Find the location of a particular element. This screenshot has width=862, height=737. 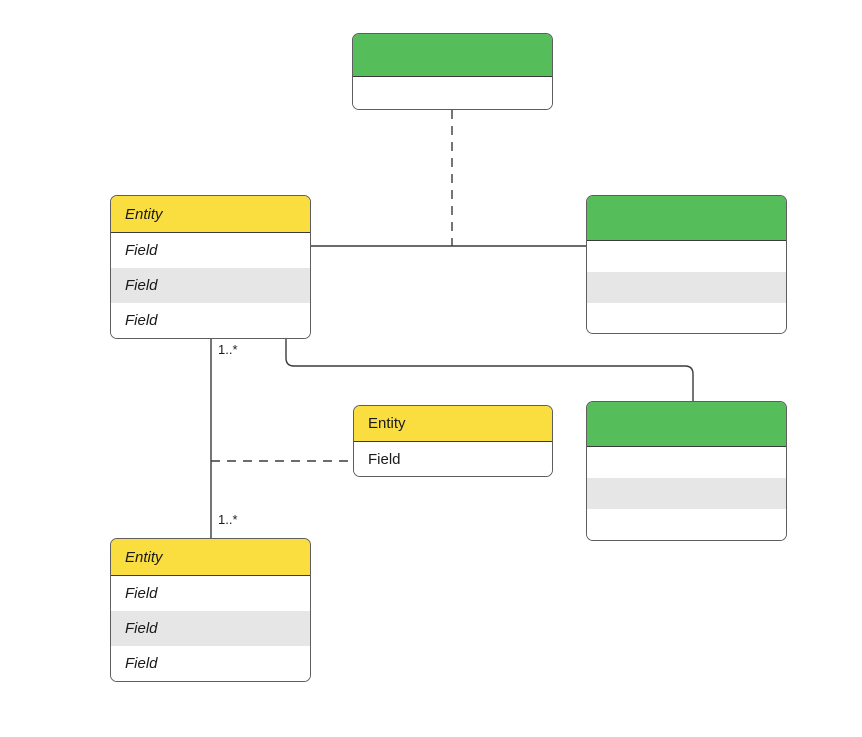

node-entity-middle-row-0: Field is located at coordinates (453, 459).